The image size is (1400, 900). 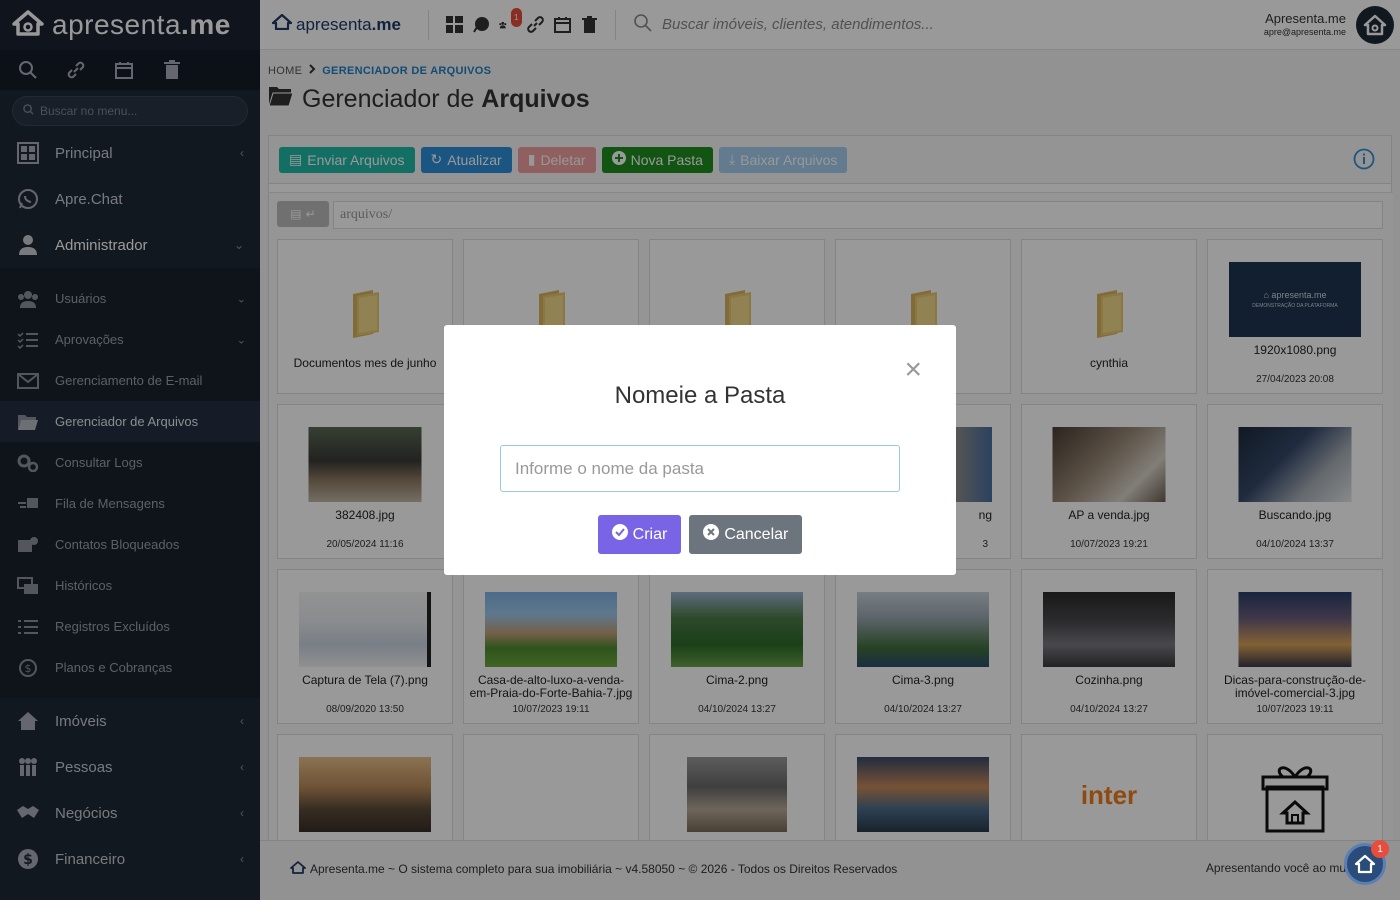 What do you see at coordinates (756, 534) in the screenshot?
I see `button-label: Cancelar` at bounding box center [756, 534].